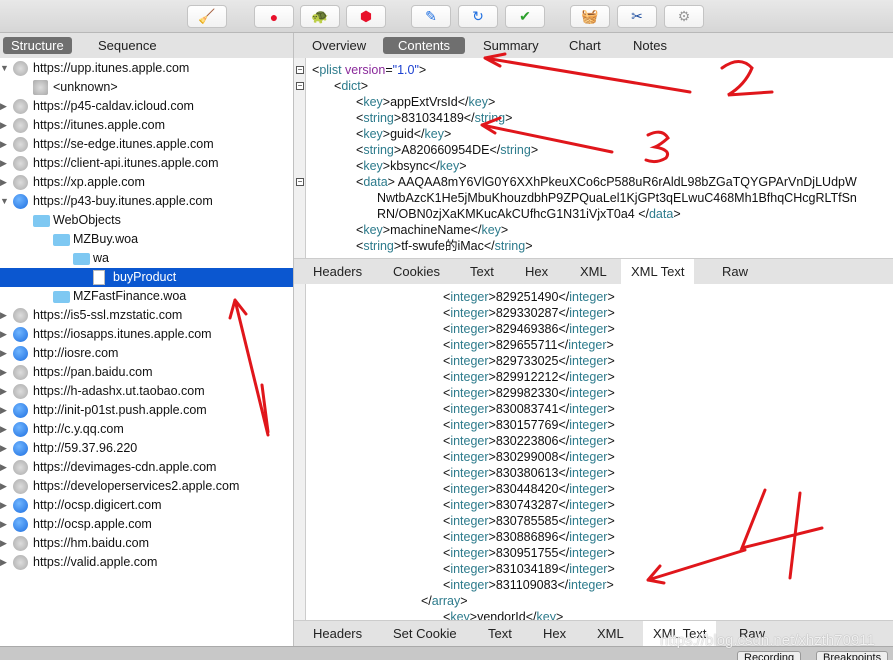 The image size is (893, 660). I want to click on tab-sequence: Sequence, so click(127, 45).